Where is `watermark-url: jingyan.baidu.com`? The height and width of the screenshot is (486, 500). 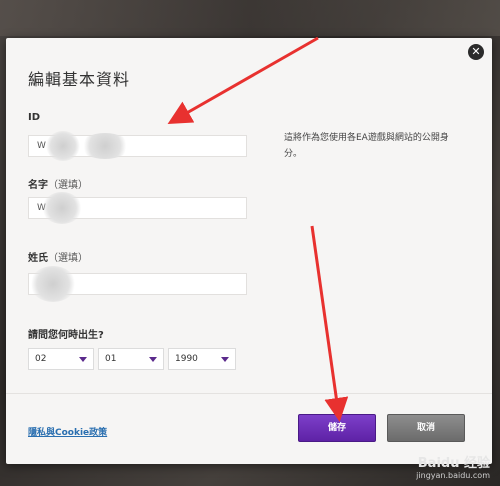 watermark-url: jingyan.baidu.com is located at coordinates (453, 475).